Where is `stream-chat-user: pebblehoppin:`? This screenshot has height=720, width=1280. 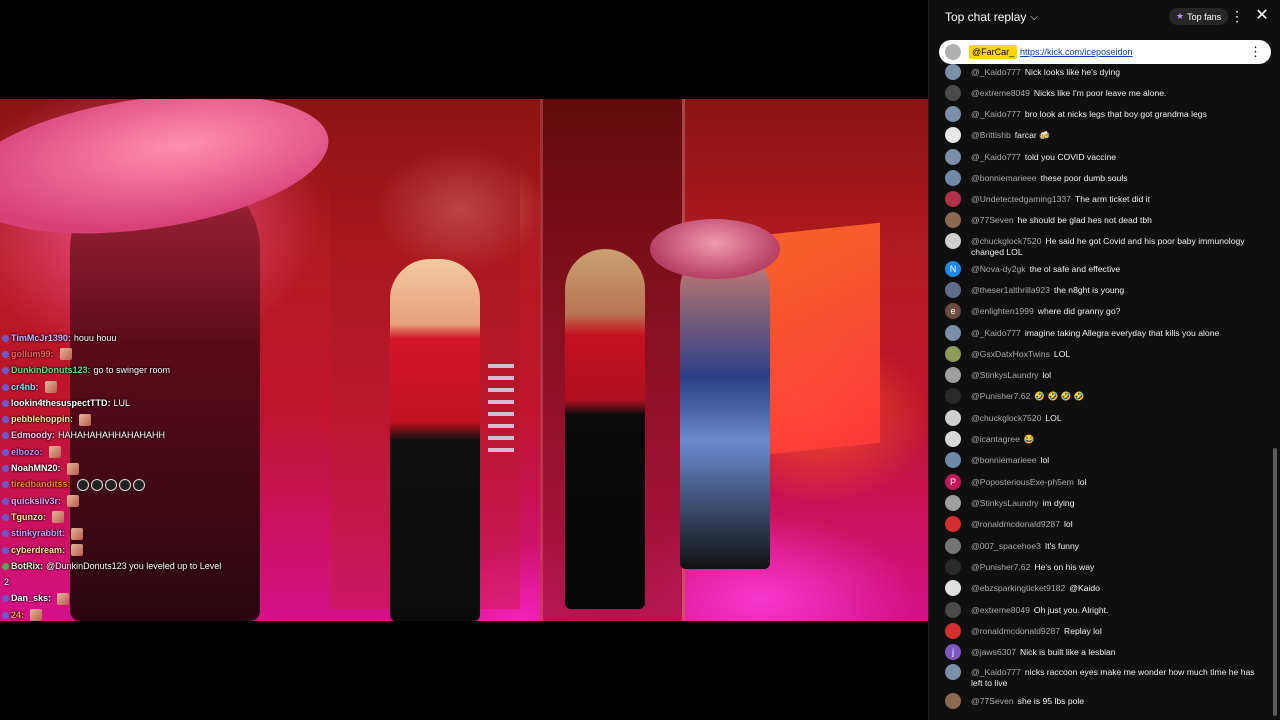 stream-chat-user: pebblehoppin: is located at coordinates (42, 419).